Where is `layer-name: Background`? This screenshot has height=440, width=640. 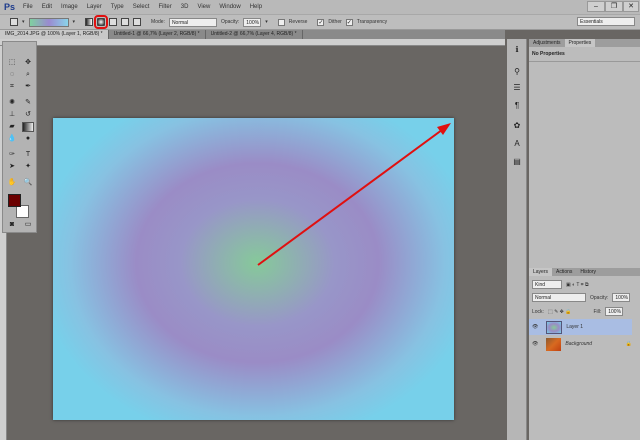
layer-name: Background is located at coordinates (579, 344).